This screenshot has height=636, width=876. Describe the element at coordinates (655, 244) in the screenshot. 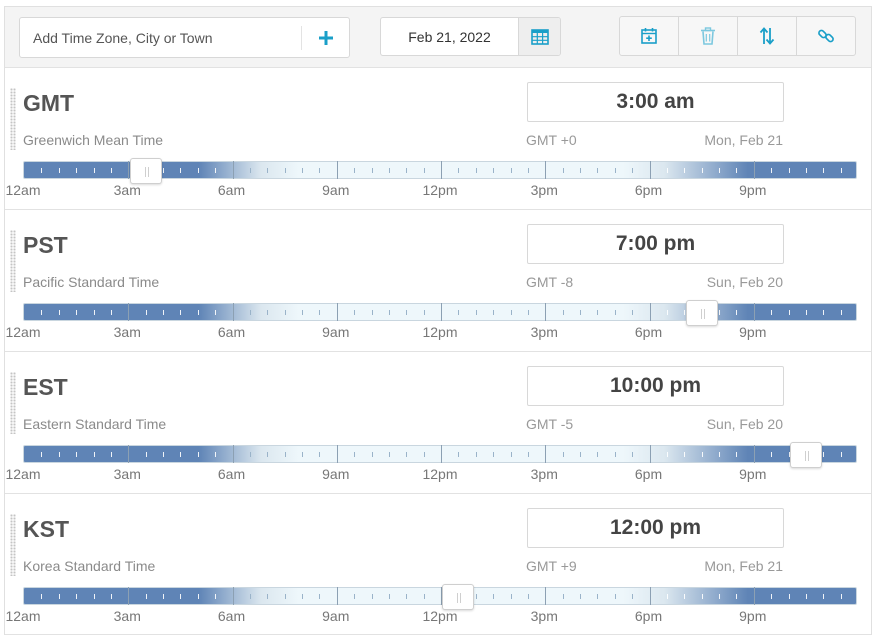

I see `time-input: 7:00 pm` at that location.